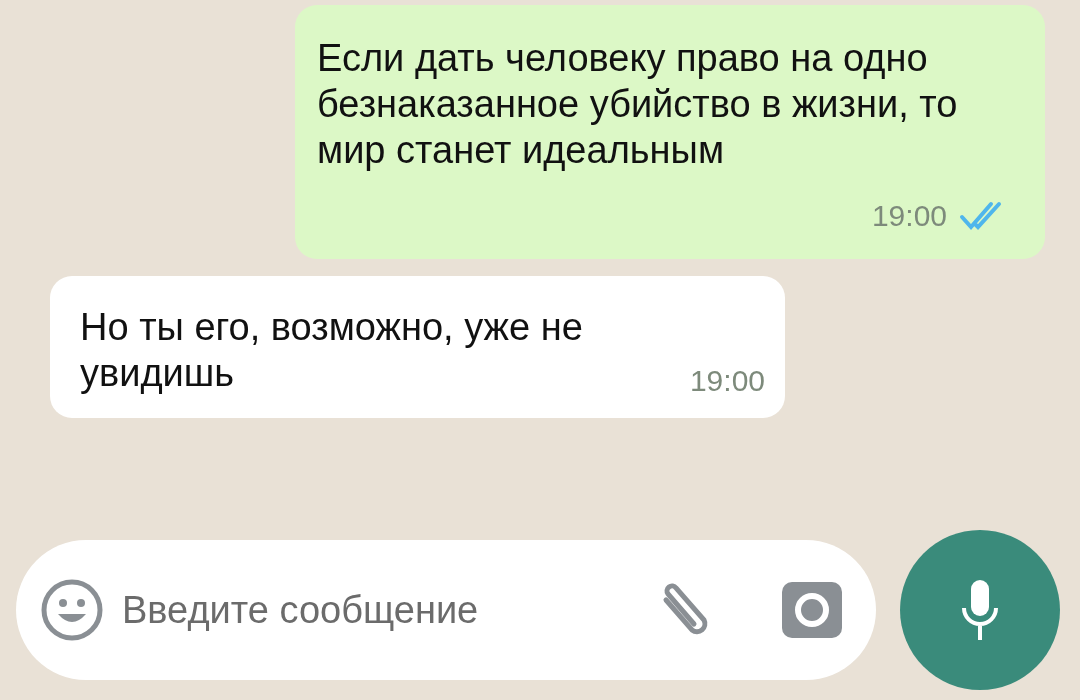  What do you see at coordinates (980, 610) in the screenshot?
I see `microphone-icon` at bounding box center [980, 610].